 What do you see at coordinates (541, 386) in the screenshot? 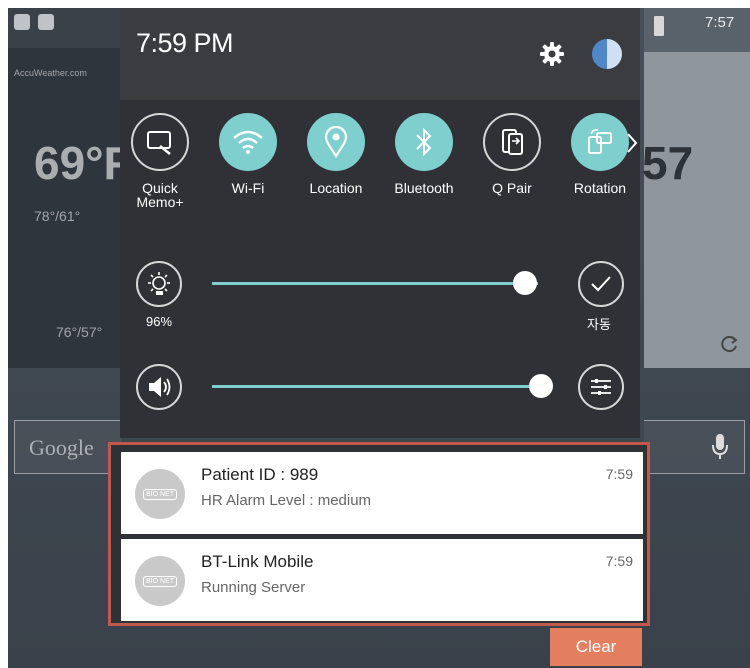
I see `volume-slider-knob` at bounding box center [541, 386].